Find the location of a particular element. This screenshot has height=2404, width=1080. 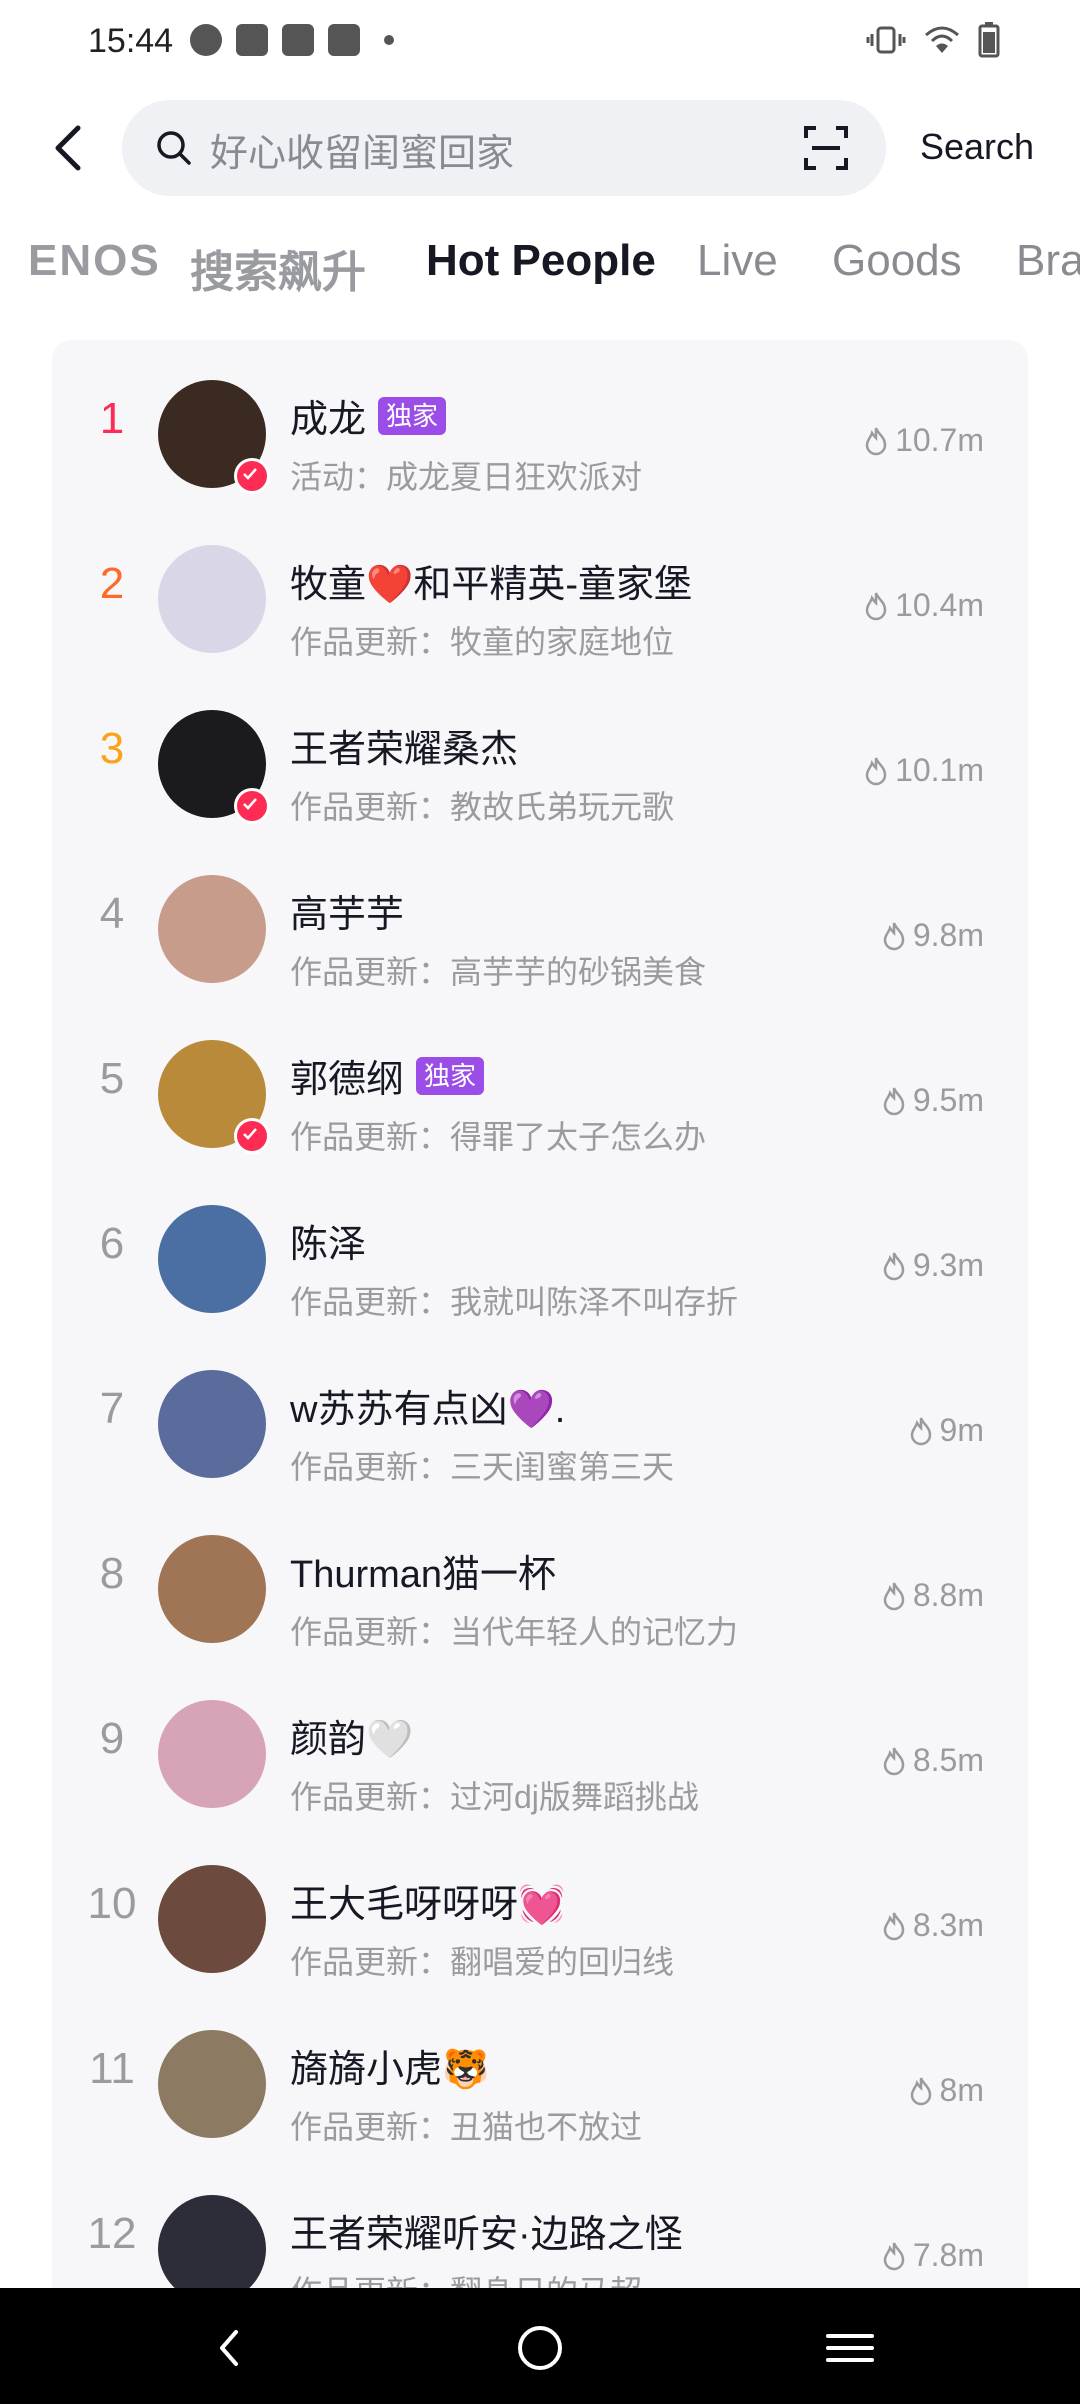

list-item: 2 牧童❤️和平精英-童家堡 作品更新：牧童的家庭地位 10.4m is located at coordinates (540, 587).